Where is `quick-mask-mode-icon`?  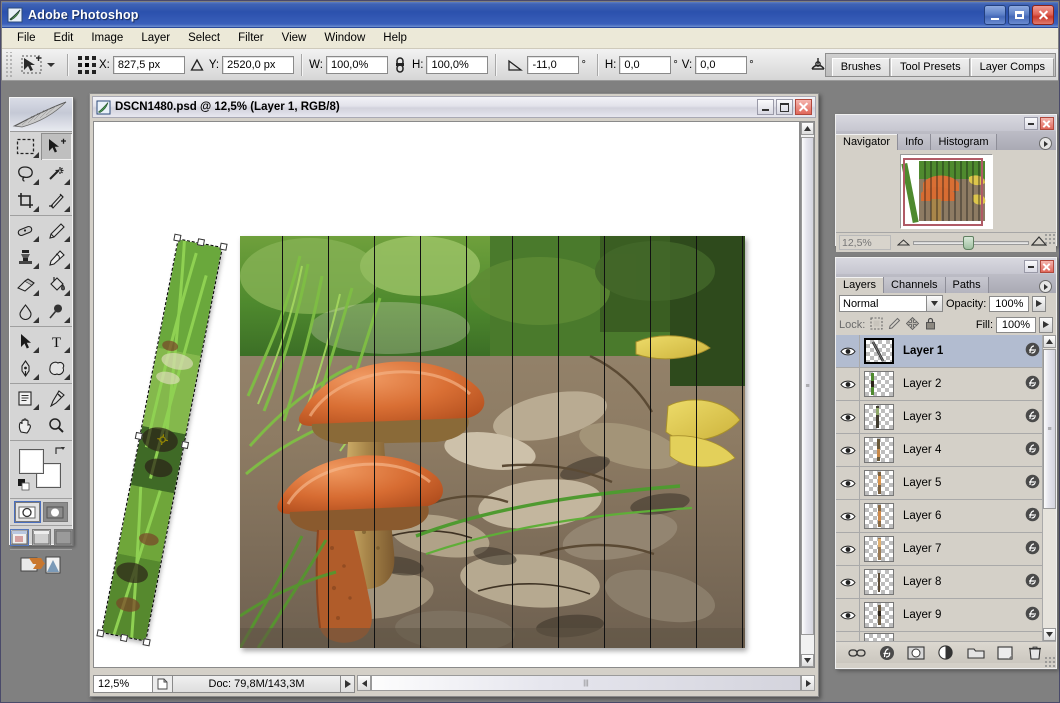 quick-mask-mode-icon is located at coordinates (55, 512).